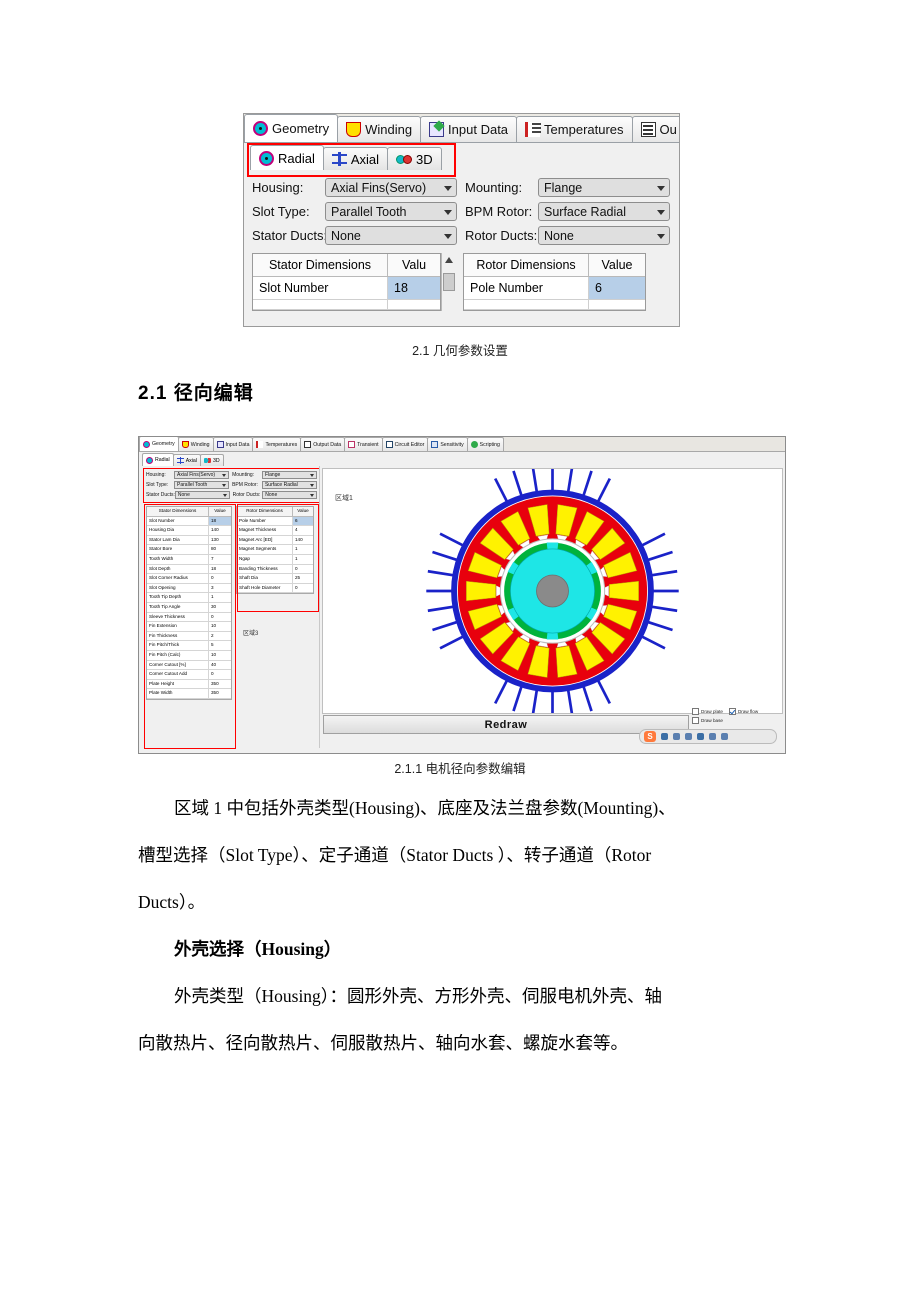 The width and height of the screenshot is (920, 1302). Describe the element at coordinates (449, 260) in the screenshot. I see `scroll-up-icon` at that location.